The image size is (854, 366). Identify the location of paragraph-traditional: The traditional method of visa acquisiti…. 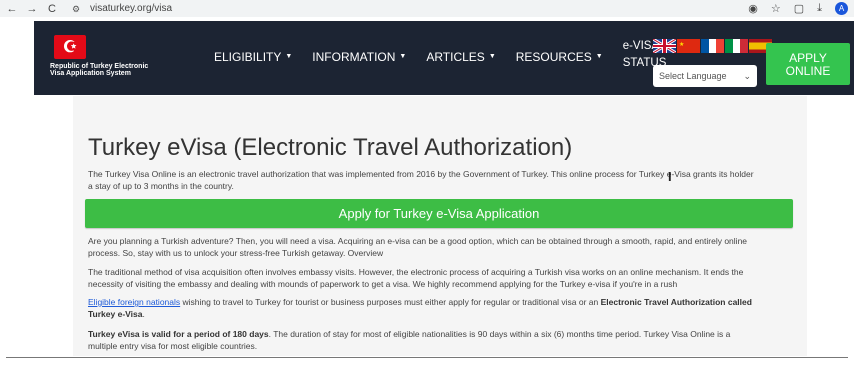
(441, 278).